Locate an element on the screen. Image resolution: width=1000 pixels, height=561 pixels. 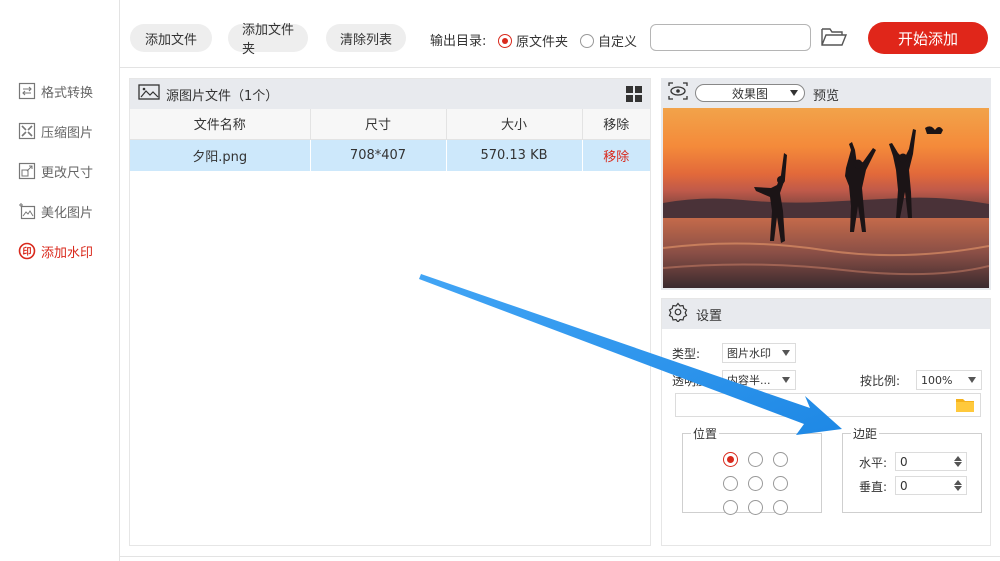
watermark-type-select: 图片水印 is located at coordinates (759, 353).